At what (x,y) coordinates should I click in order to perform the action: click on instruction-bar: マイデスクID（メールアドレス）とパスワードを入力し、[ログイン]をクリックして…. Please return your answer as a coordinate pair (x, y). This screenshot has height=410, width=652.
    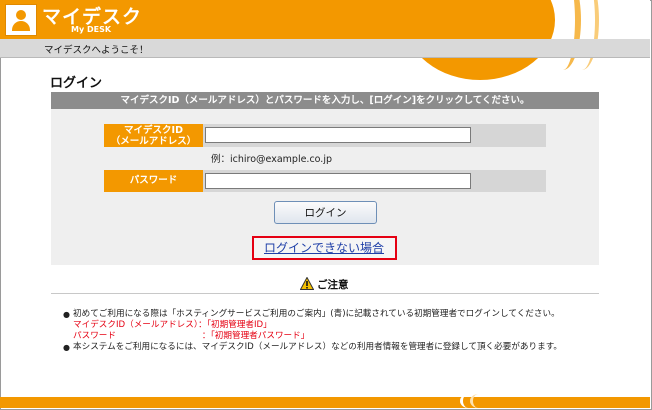
    Looking at the image, I should click on (325, 100).